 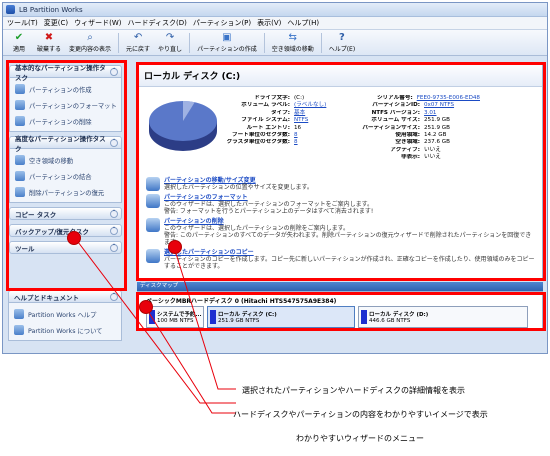 I want to click on callout-line-wizard, so click(x=155, y=320).